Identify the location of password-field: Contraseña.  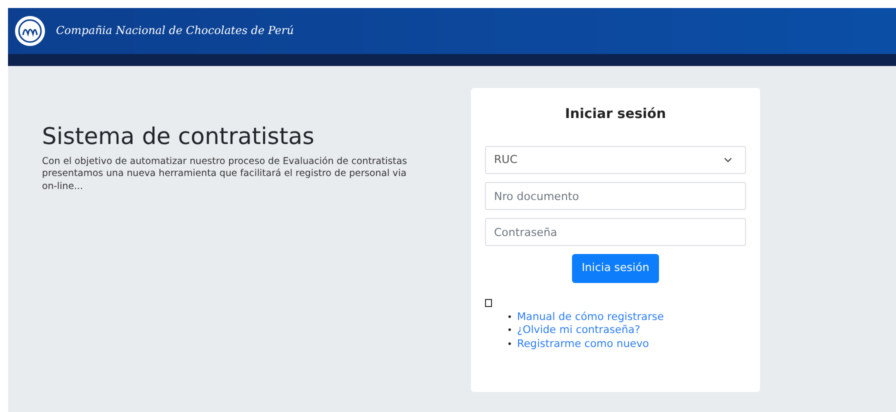
(615, 232).